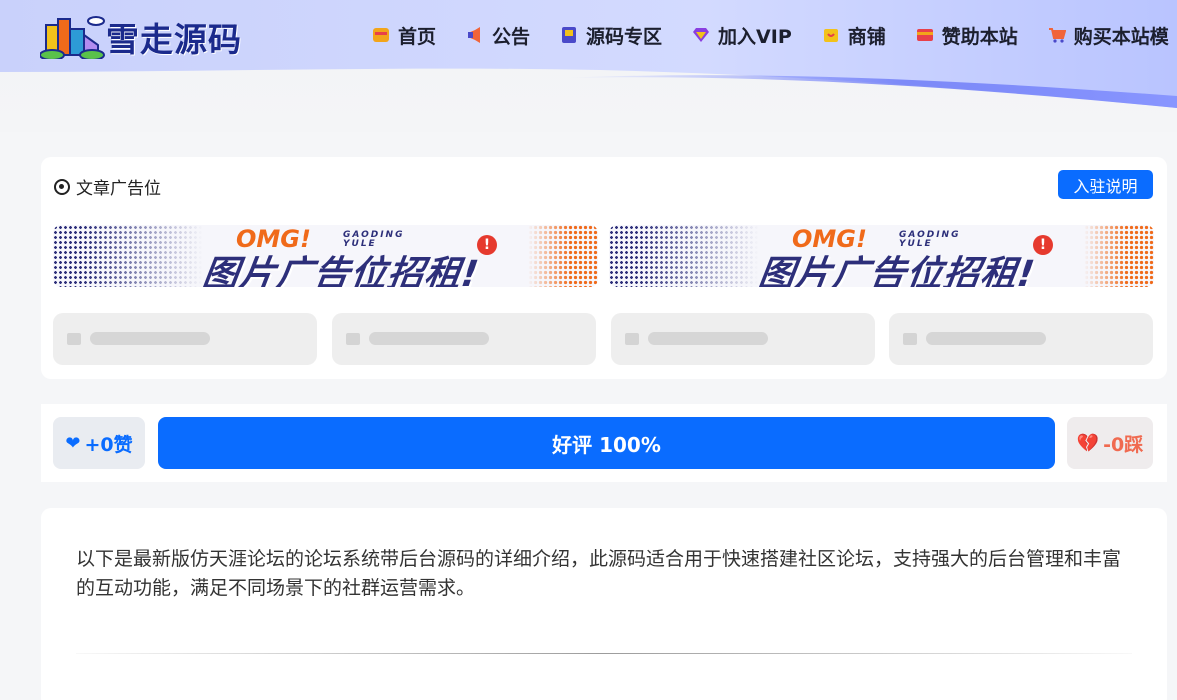 This screenshot has height=700, width=1177. Describe the element at coordinates (830, 35) in the screenshot. I see `shop-icon` at that location.